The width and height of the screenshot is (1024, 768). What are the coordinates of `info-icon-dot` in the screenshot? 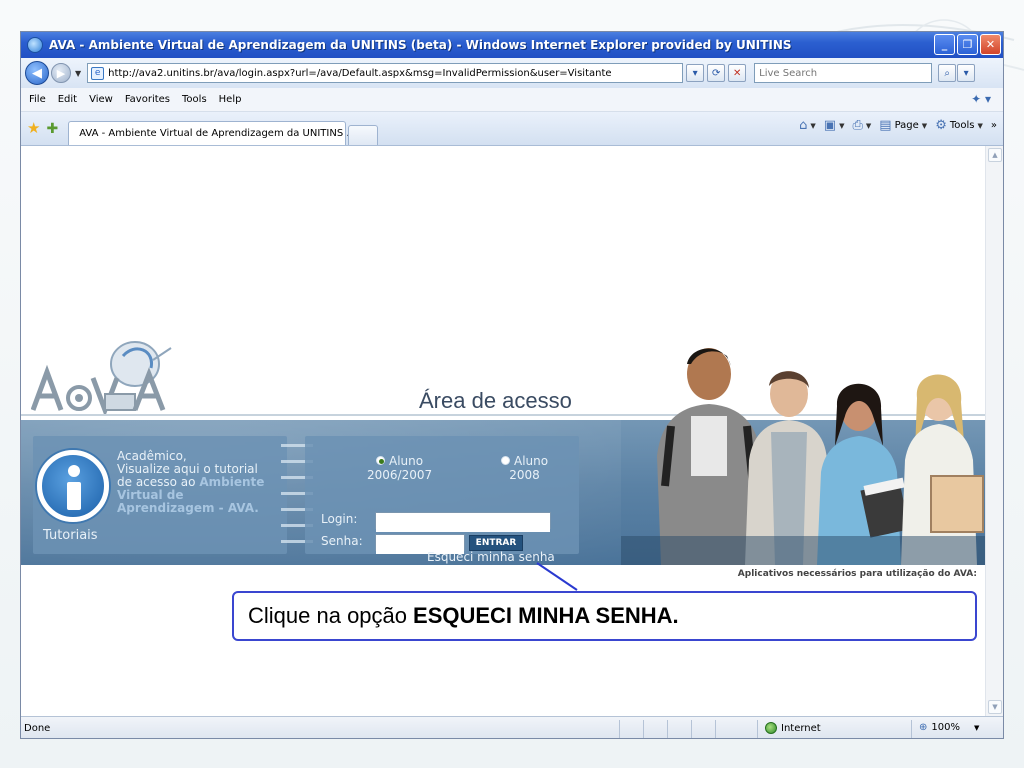 It's located at (74, 471).